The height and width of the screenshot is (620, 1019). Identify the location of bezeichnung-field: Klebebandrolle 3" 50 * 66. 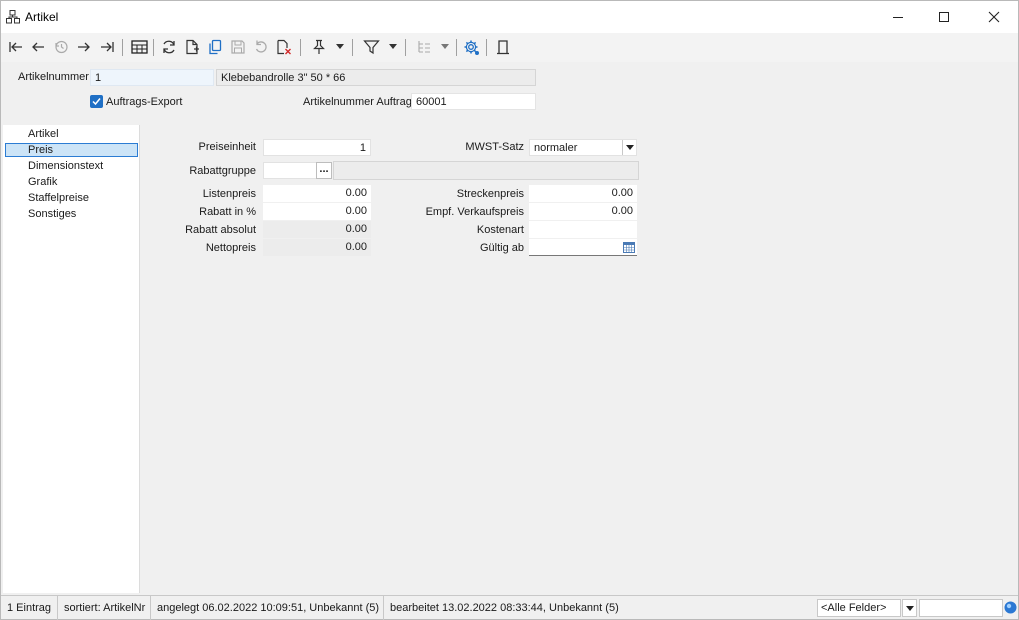
(376, 77).